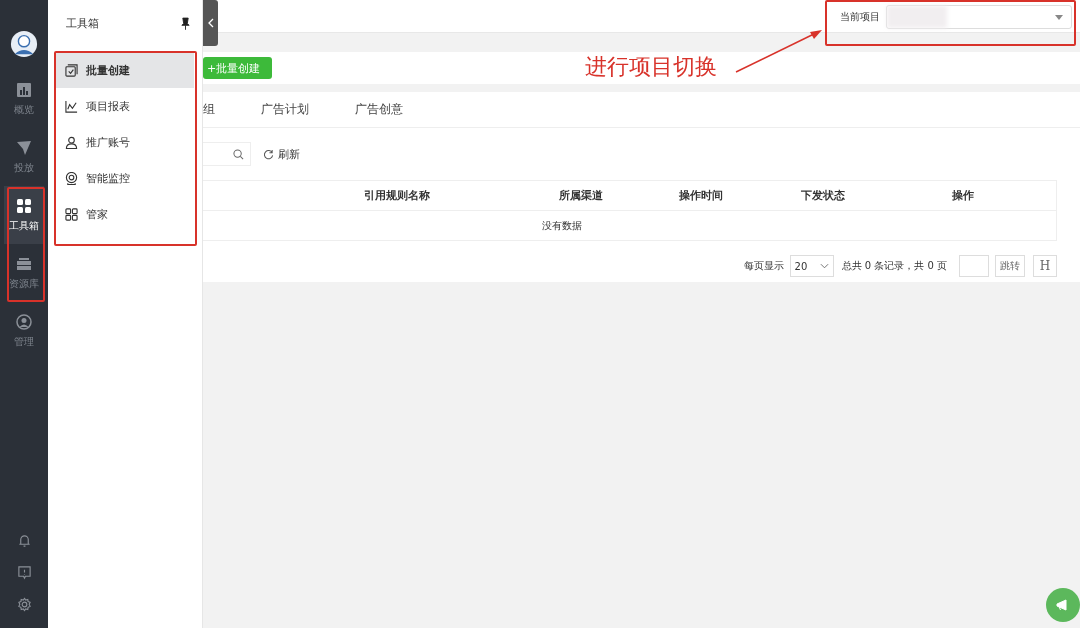  What do you see at coordinates (580, 195) in the screenshot?
I see `column-header: 所属渠道` at bounding box center [580, 195].